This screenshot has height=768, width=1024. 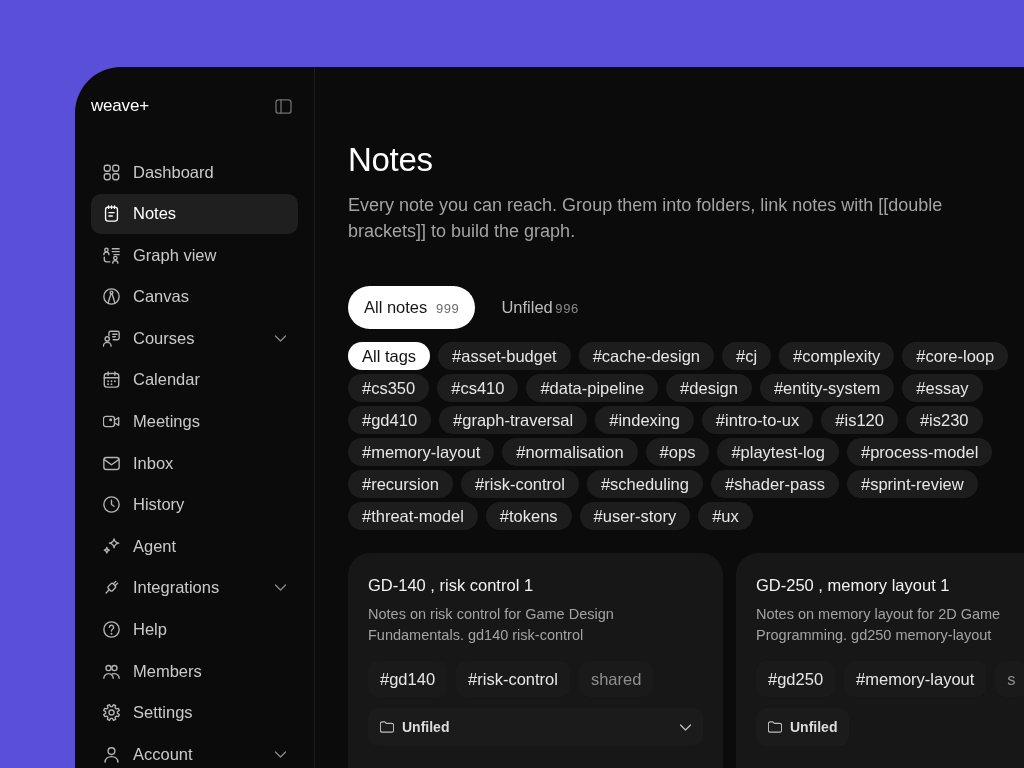 I want to click on logo-text: weave+, so click(x=120, y=106).